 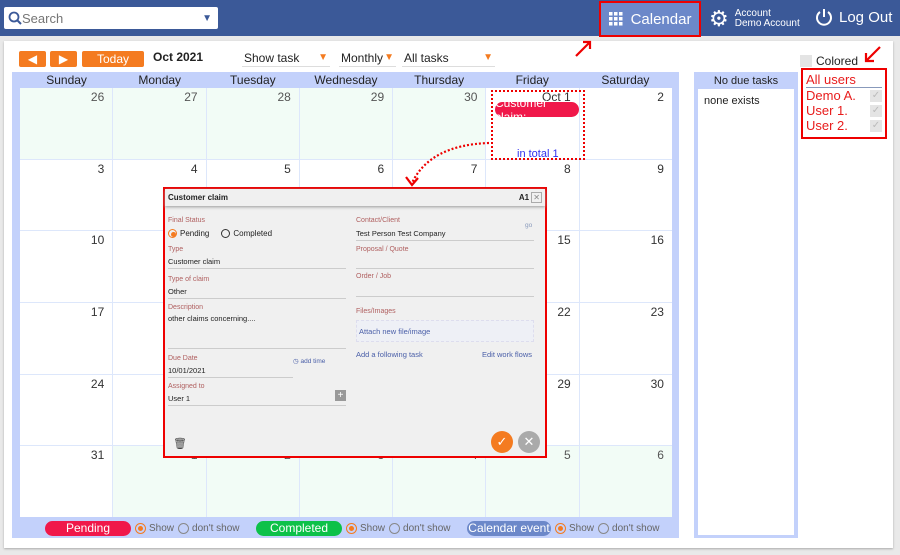 What do you see at coordinates (207, 18) in the screenshot?
I see `chevron-down-icon: ▼` at bounding box center [207, 18].